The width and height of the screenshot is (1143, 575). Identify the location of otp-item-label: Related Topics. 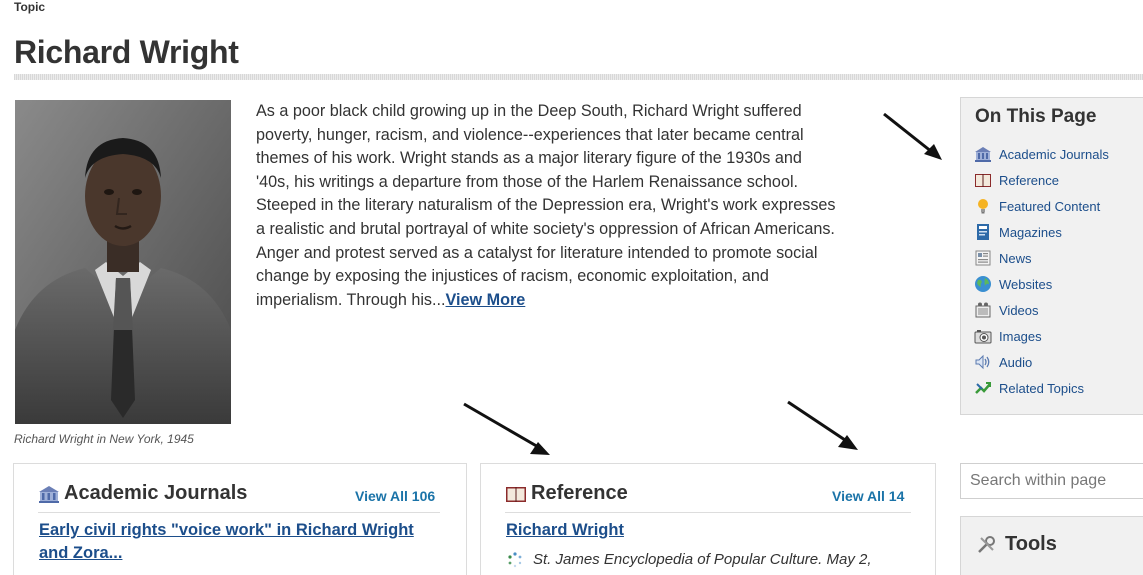
(1042, 388).